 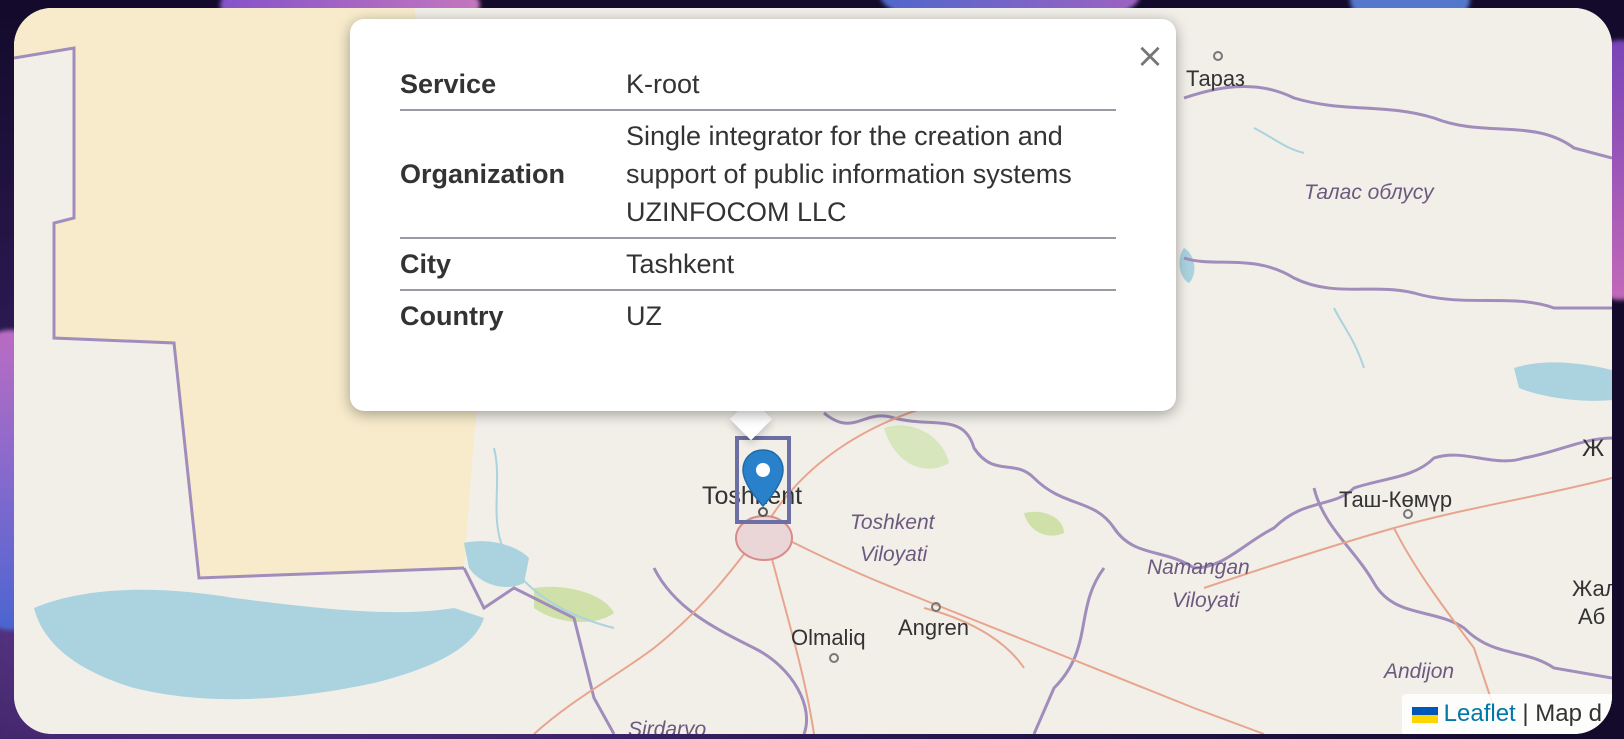 I want to click on map-label-tash-komur: Таш-Көмүр, so click(x=1396, y=499).